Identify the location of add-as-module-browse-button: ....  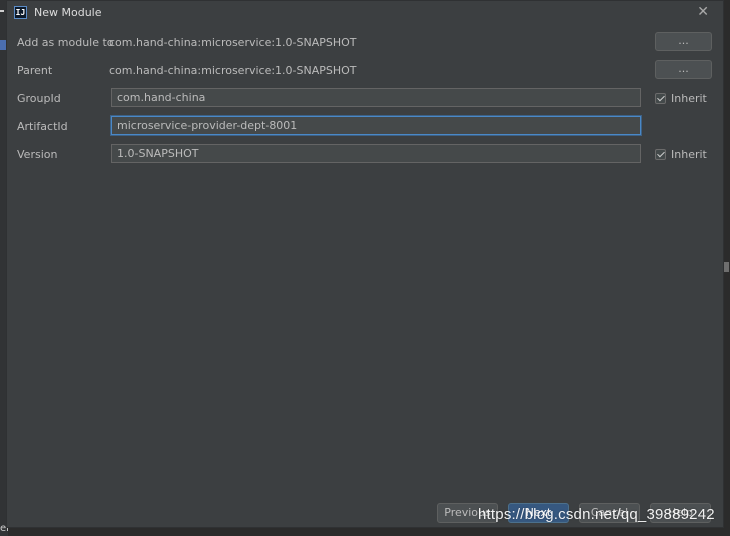
(683, 41).